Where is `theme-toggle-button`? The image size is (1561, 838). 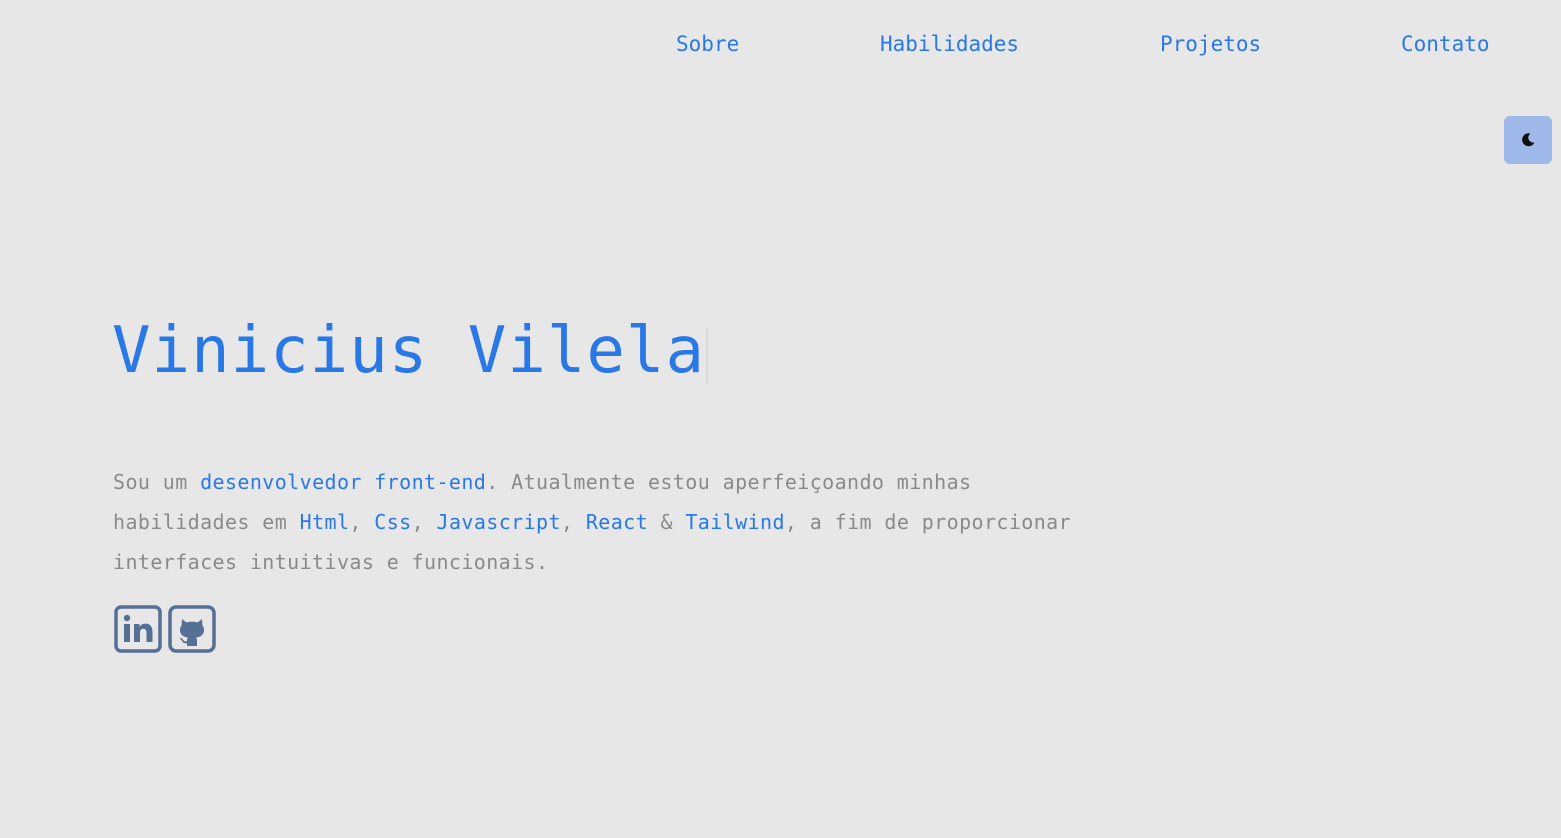
theme-toggle-button is located at coordinates (1528, 140).